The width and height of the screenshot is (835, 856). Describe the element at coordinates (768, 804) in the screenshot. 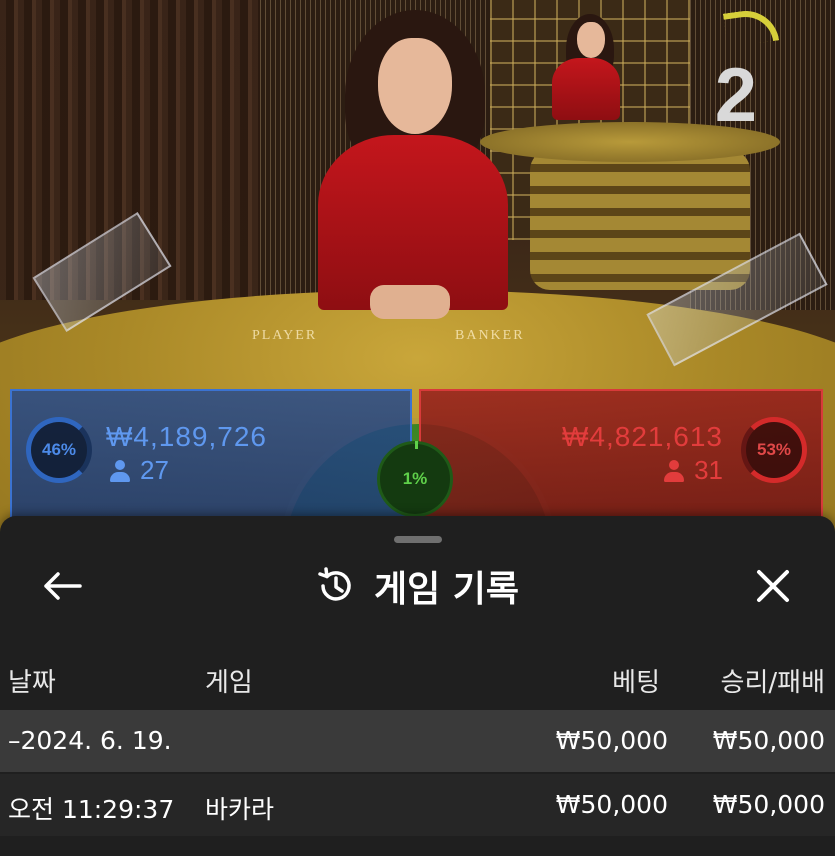

I see `row-win-loss: ₩50,000` at that location.